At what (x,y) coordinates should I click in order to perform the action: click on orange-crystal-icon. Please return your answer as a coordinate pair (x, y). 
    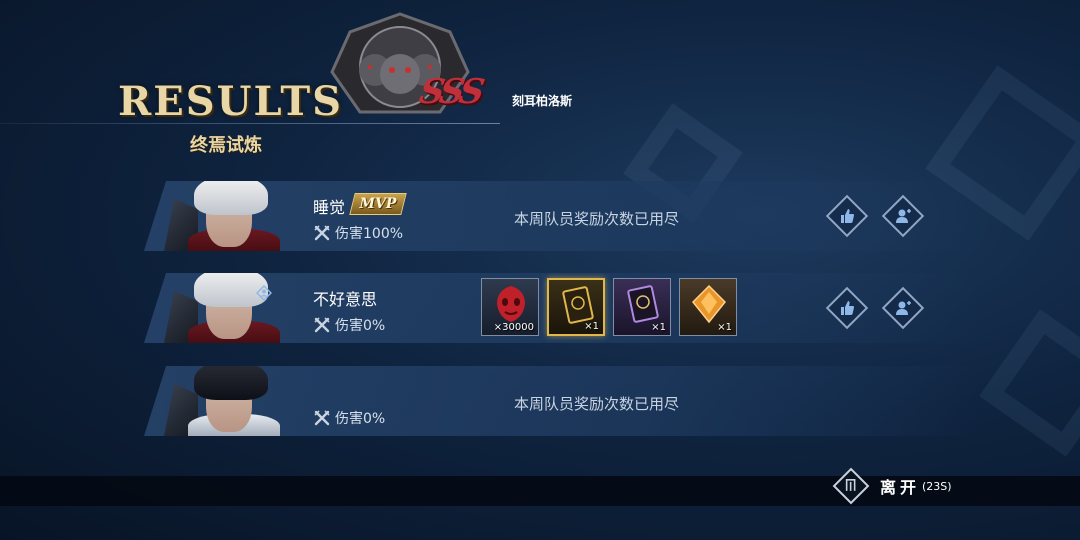
    Looking at the image, I should click on (709, 304).